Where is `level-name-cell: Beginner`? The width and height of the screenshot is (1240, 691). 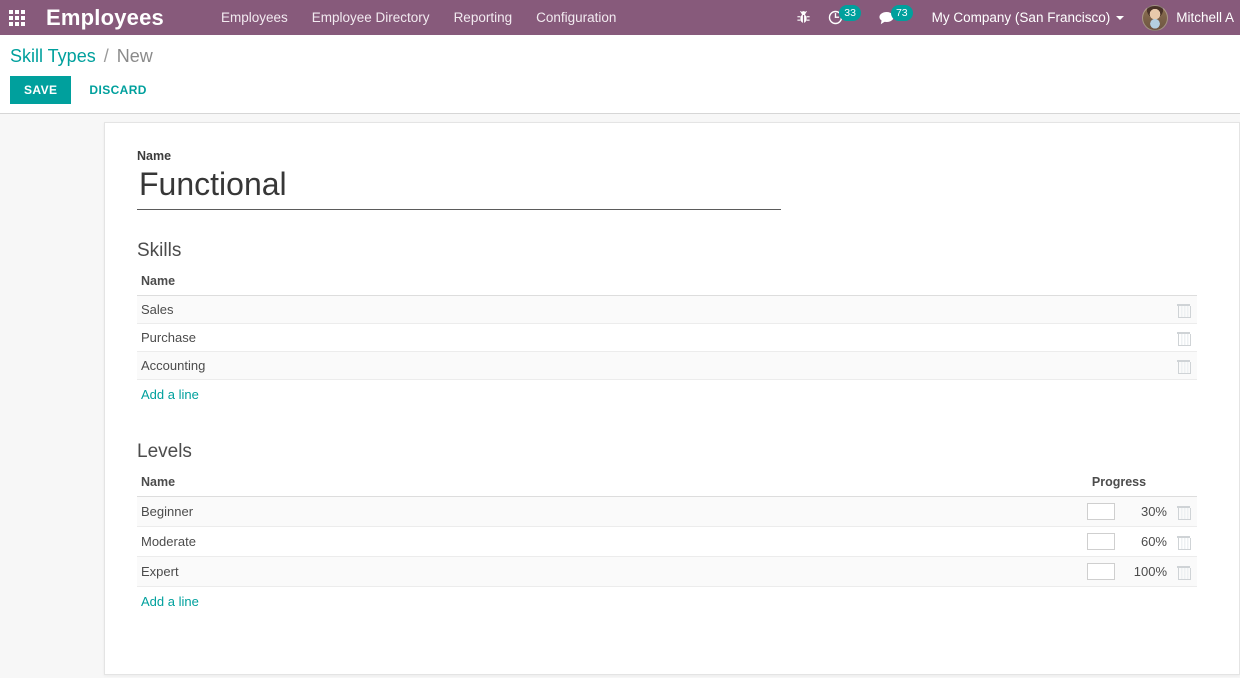
level-name-cell: Beginner is located at coordinates (603, 512).